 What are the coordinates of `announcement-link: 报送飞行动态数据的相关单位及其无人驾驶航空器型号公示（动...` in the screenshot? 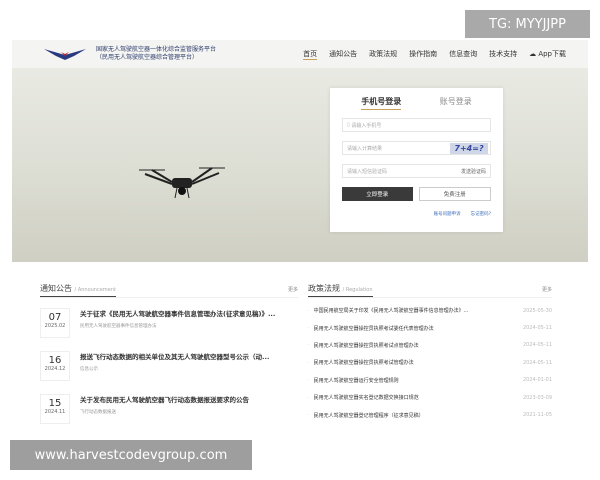 It's located at (174, 356).